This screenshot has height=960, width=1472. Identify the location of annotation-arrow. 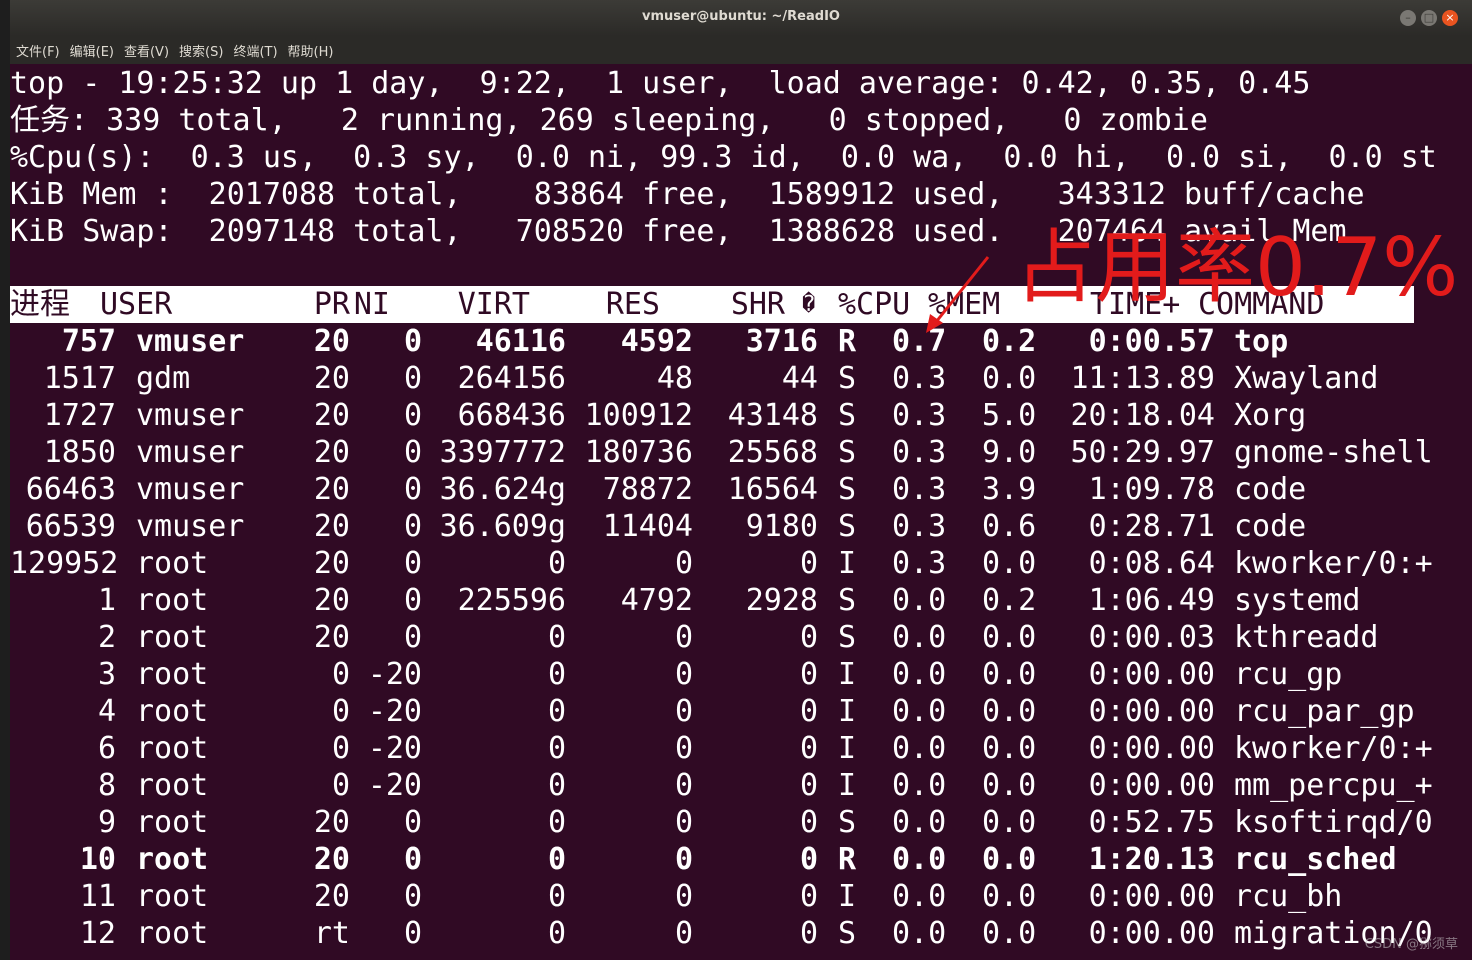
(958, 294).